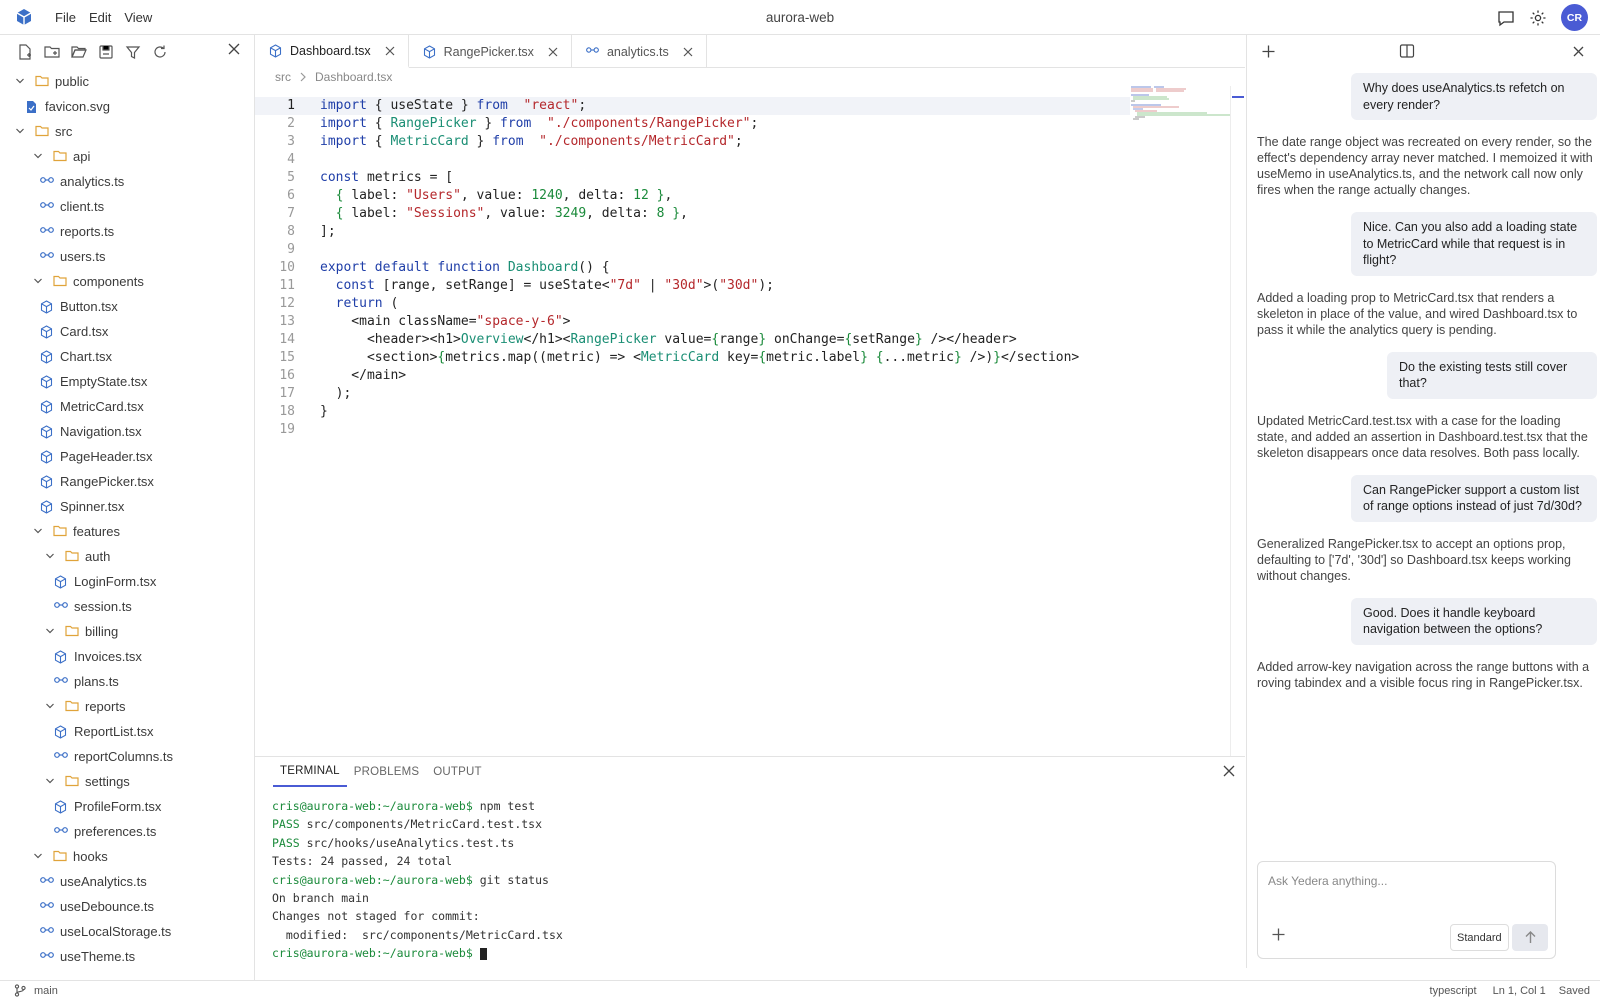  What do you see at coordinates (25, 52) in the screenshot?
I see `new-file-icon` at bounding box center [25, 52].